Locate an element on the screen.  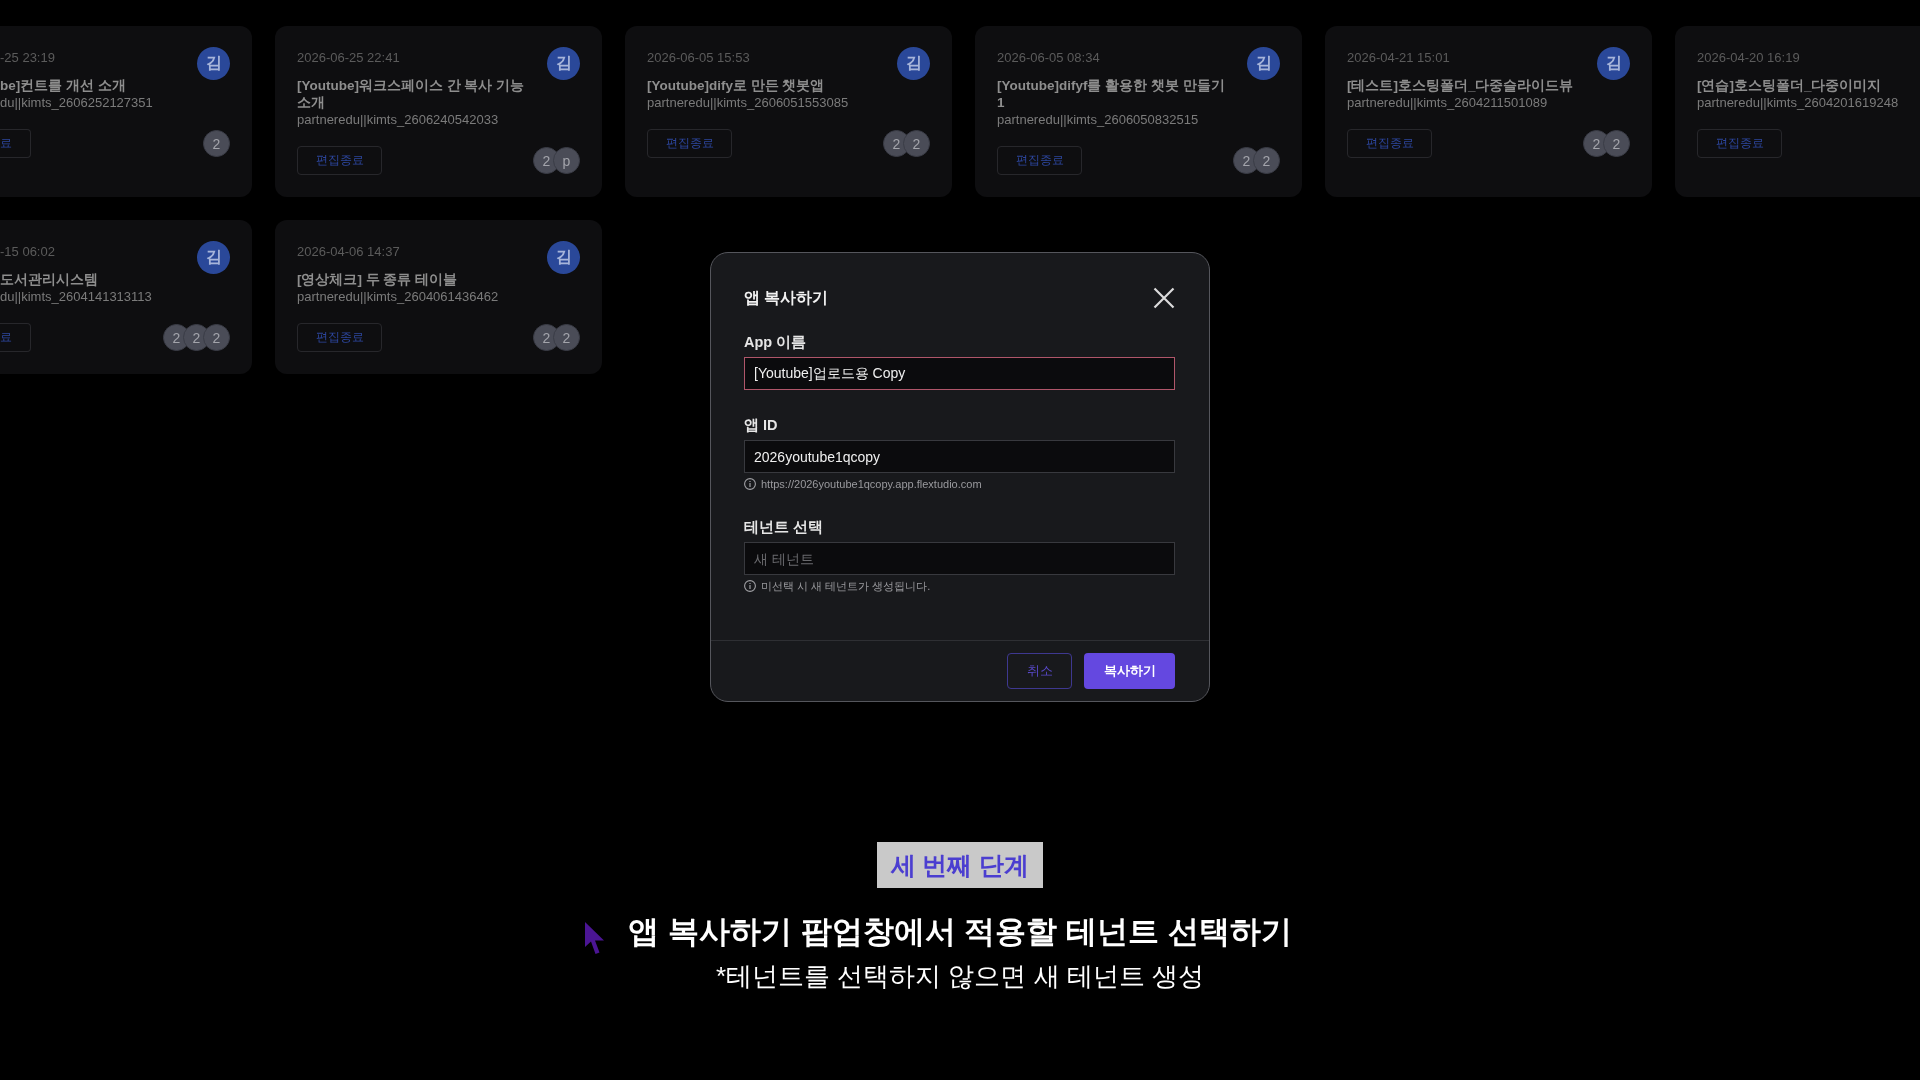
input-field: [Youtube]업로드용 Copy is located at coordinates (959, 373).